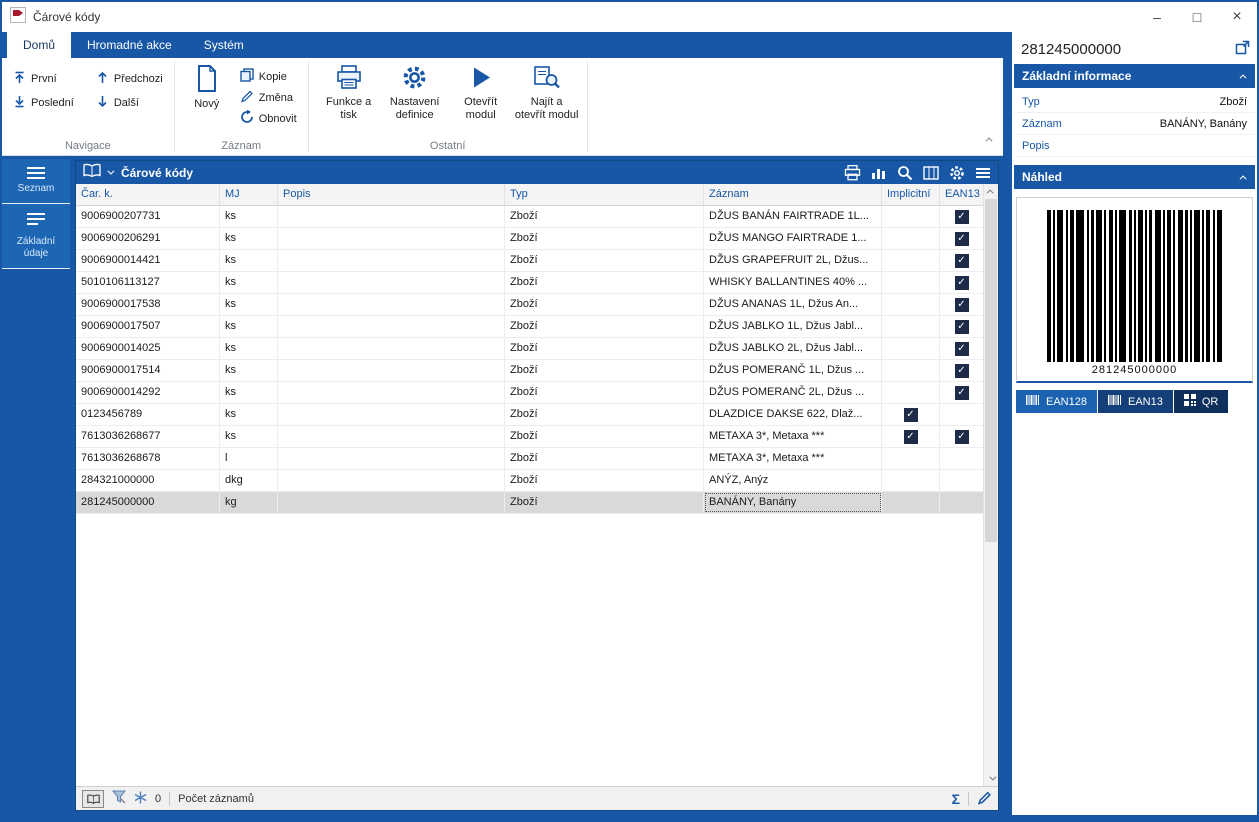 This screenshot has height=822, width=1259. What do you see at coordinates (349, 91) in the screenshot?
I see `functions-print-button: Funkce a tisk` at bounding box center [349, 91].